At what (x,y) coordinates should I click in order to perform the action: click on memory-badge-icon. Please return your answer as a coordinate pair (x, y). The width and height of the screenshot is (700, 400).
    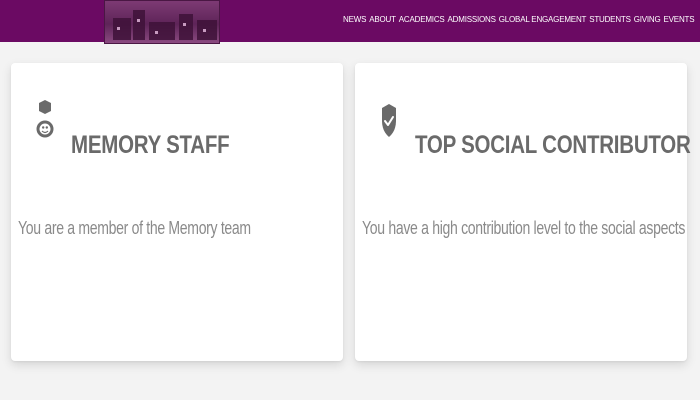
    Looking at the image, I should click on (45, 122).